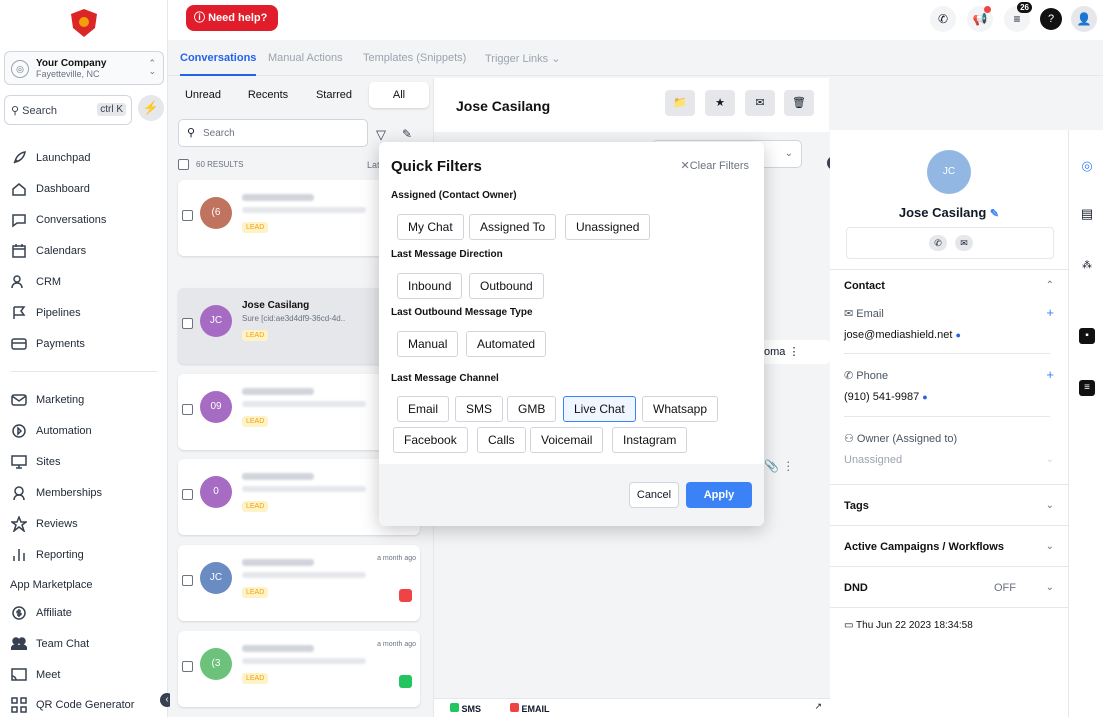 The image size is (1103, 717). What do you see at coordinates (530, 708) in the screenshot?
I see `email-tab: EMAIL` at bounding box center [530, 708].